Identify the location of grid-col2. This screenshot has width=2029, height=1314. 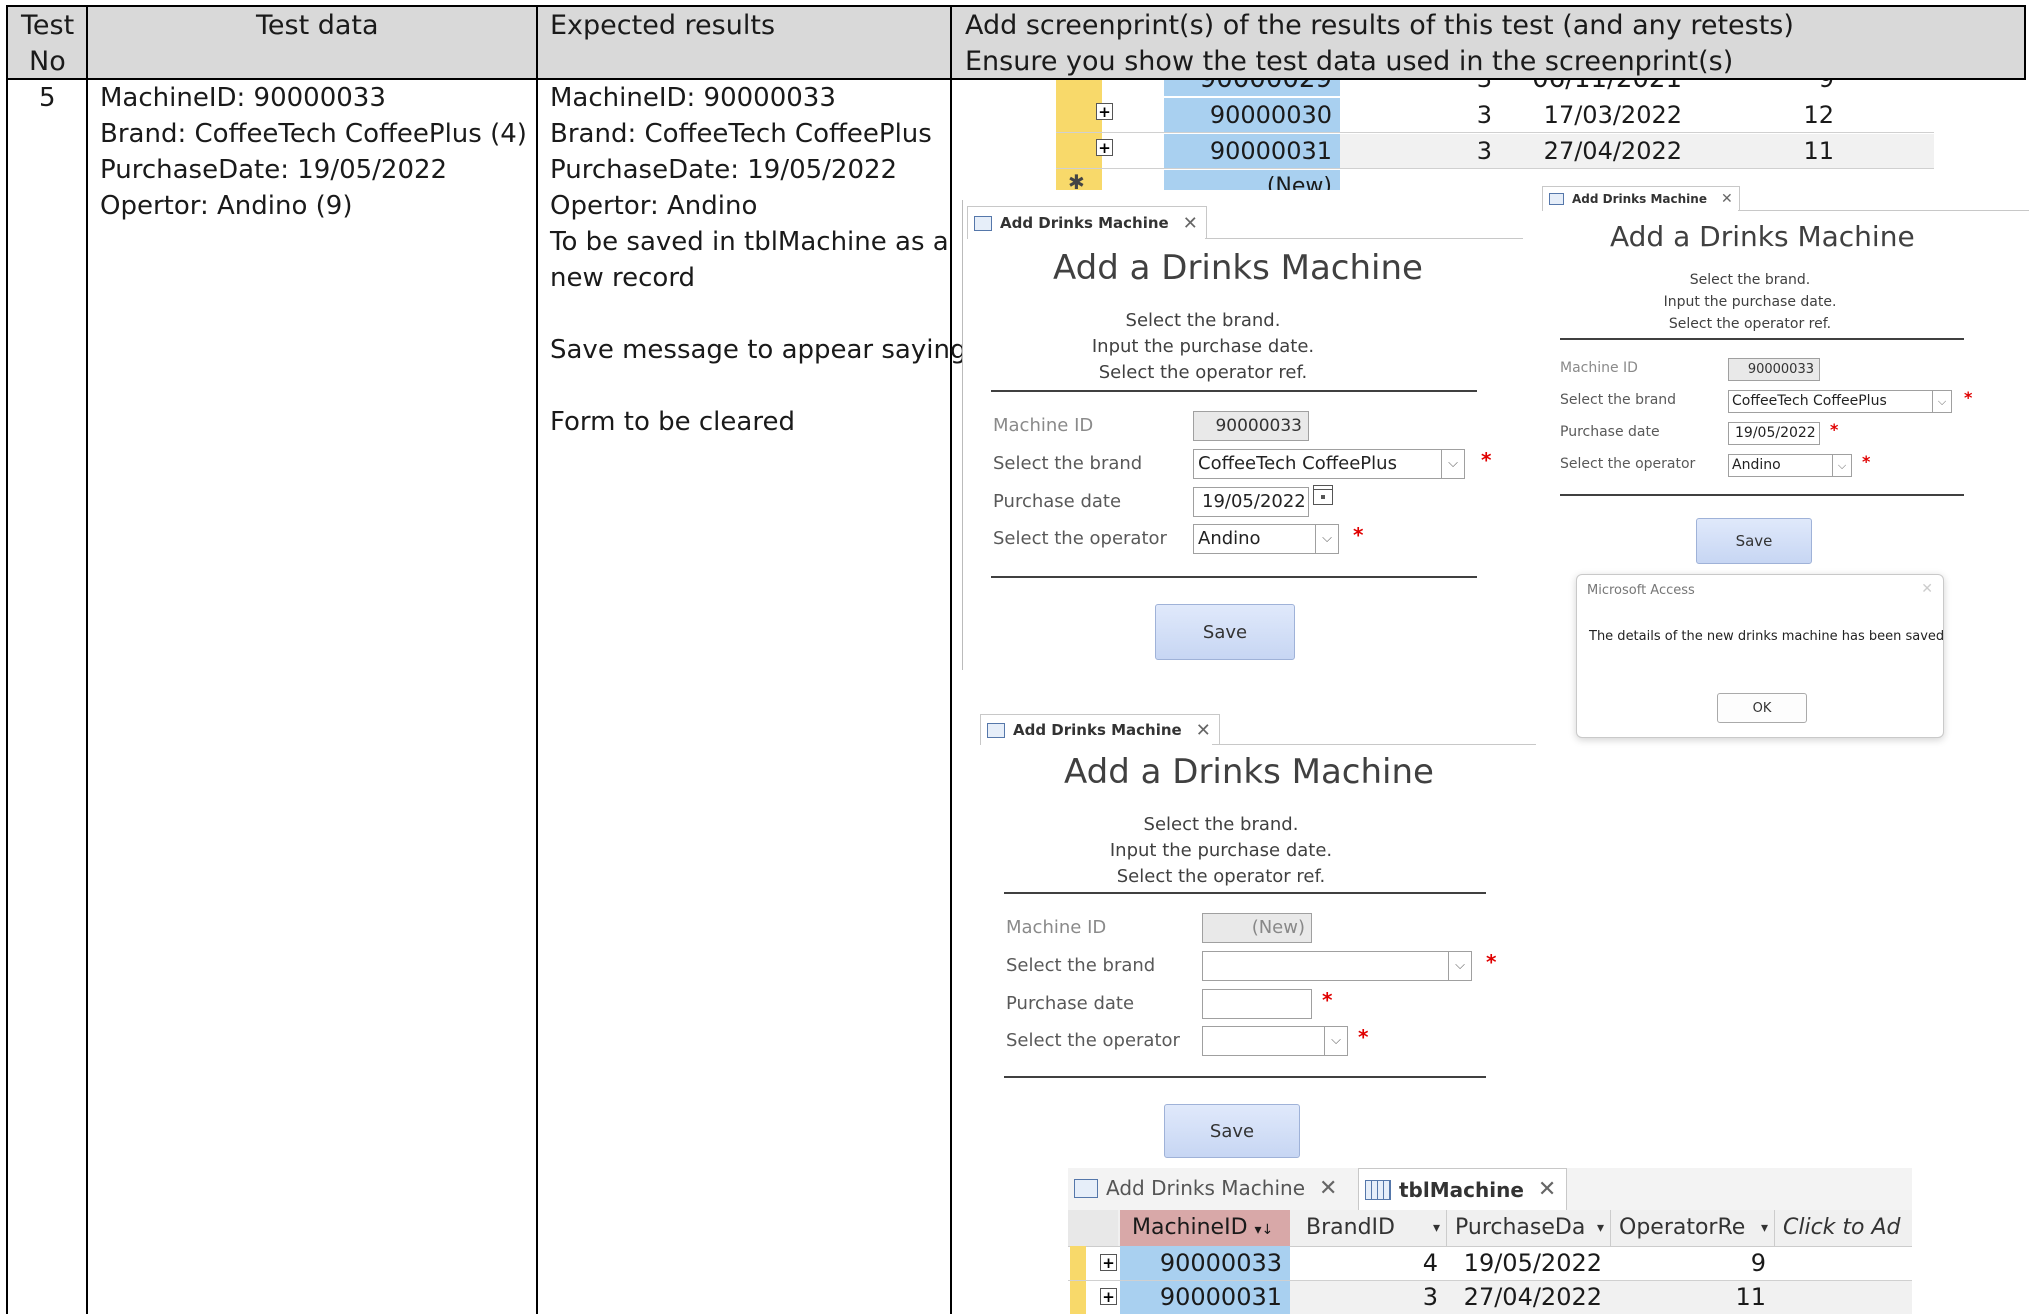
(537, 659).